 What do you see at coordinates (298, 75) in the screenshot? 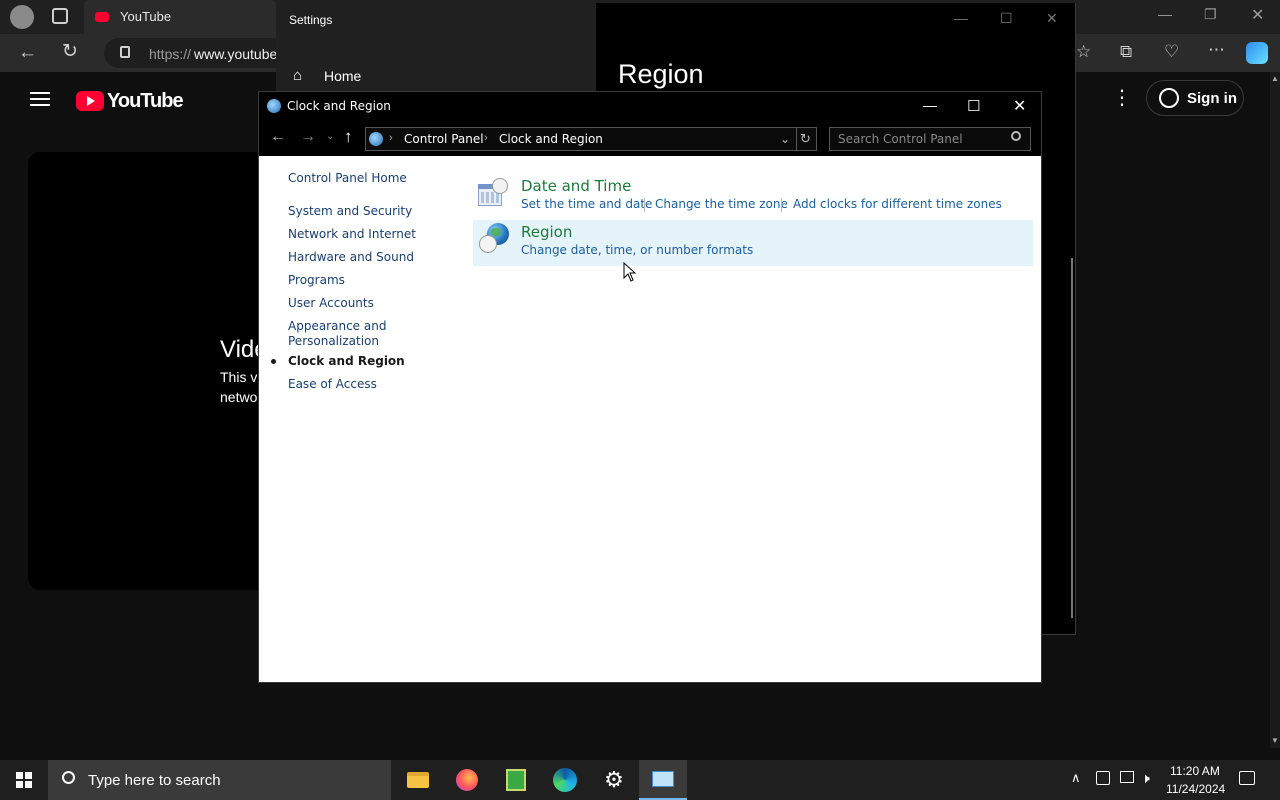
I see `home-icon: ⌂` at bounding box center [298, 75].